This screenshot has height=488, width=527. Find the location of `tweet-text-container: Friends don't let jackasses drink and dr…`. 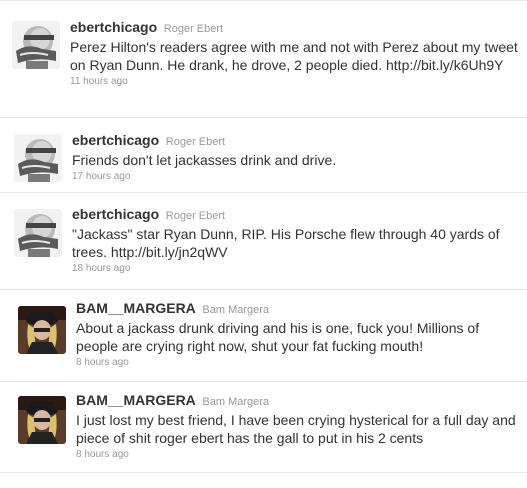

tweet-text-container: Friends don't let jackasses drink and dr… is located at coordinates (295, 160).